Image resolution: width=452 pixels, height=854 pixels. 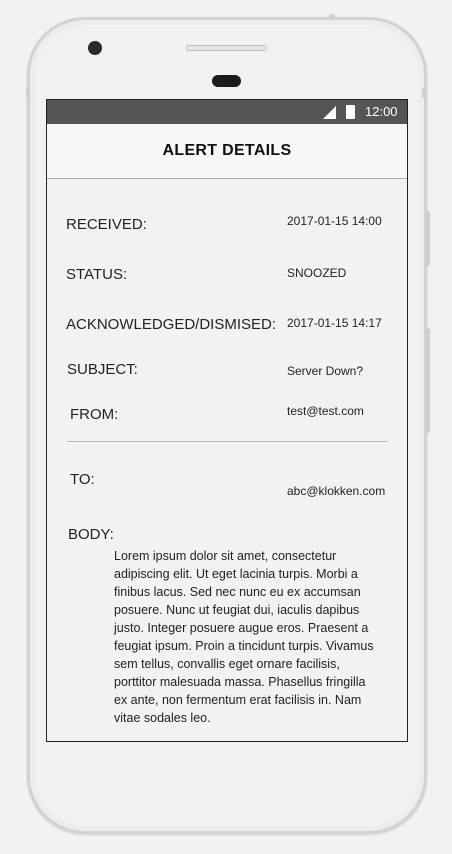 What do you see at coordinates (82, 479) in the screenshot?
I see `to-label: TO:` at bounding box center [82, 479].